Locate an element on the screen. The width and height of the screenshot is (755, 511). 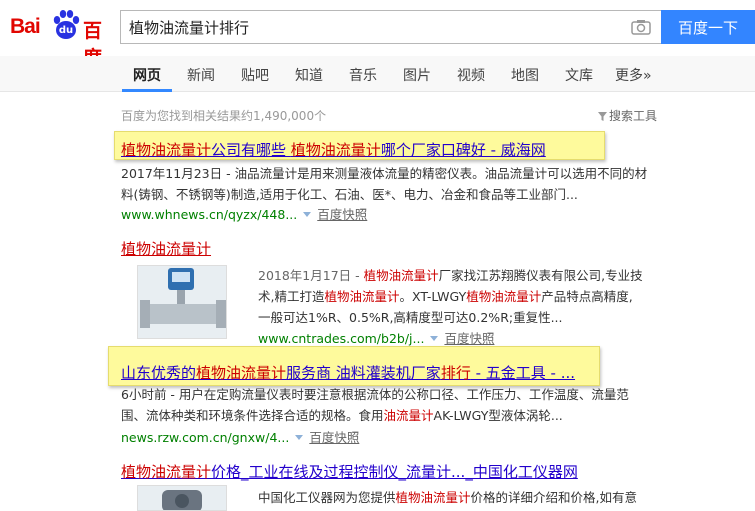
filter-icon is located at coordinates (602, 116).